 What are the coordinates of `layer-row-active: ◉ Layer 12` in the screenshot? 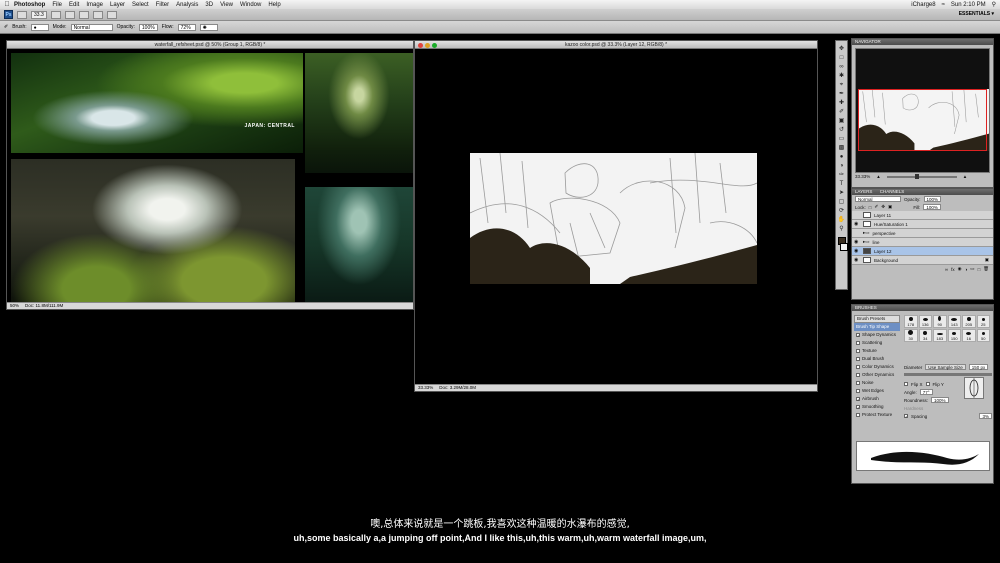 It's located at (922, 251).